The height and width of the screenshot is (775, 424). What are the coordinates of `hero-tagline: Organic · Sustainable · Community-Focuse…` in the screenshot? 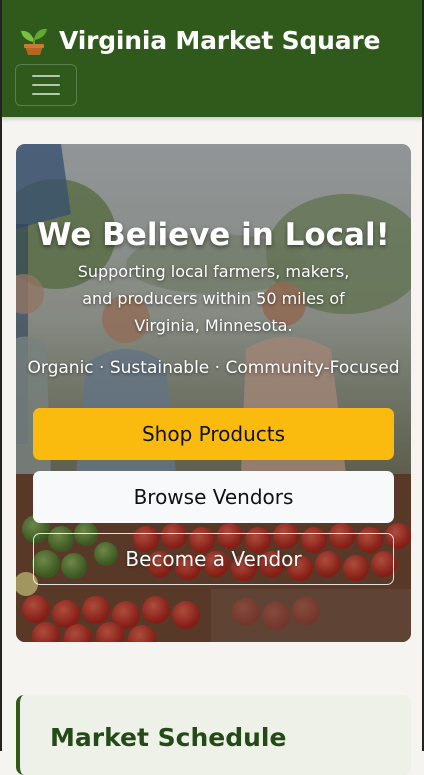 It's located at (213, 368).